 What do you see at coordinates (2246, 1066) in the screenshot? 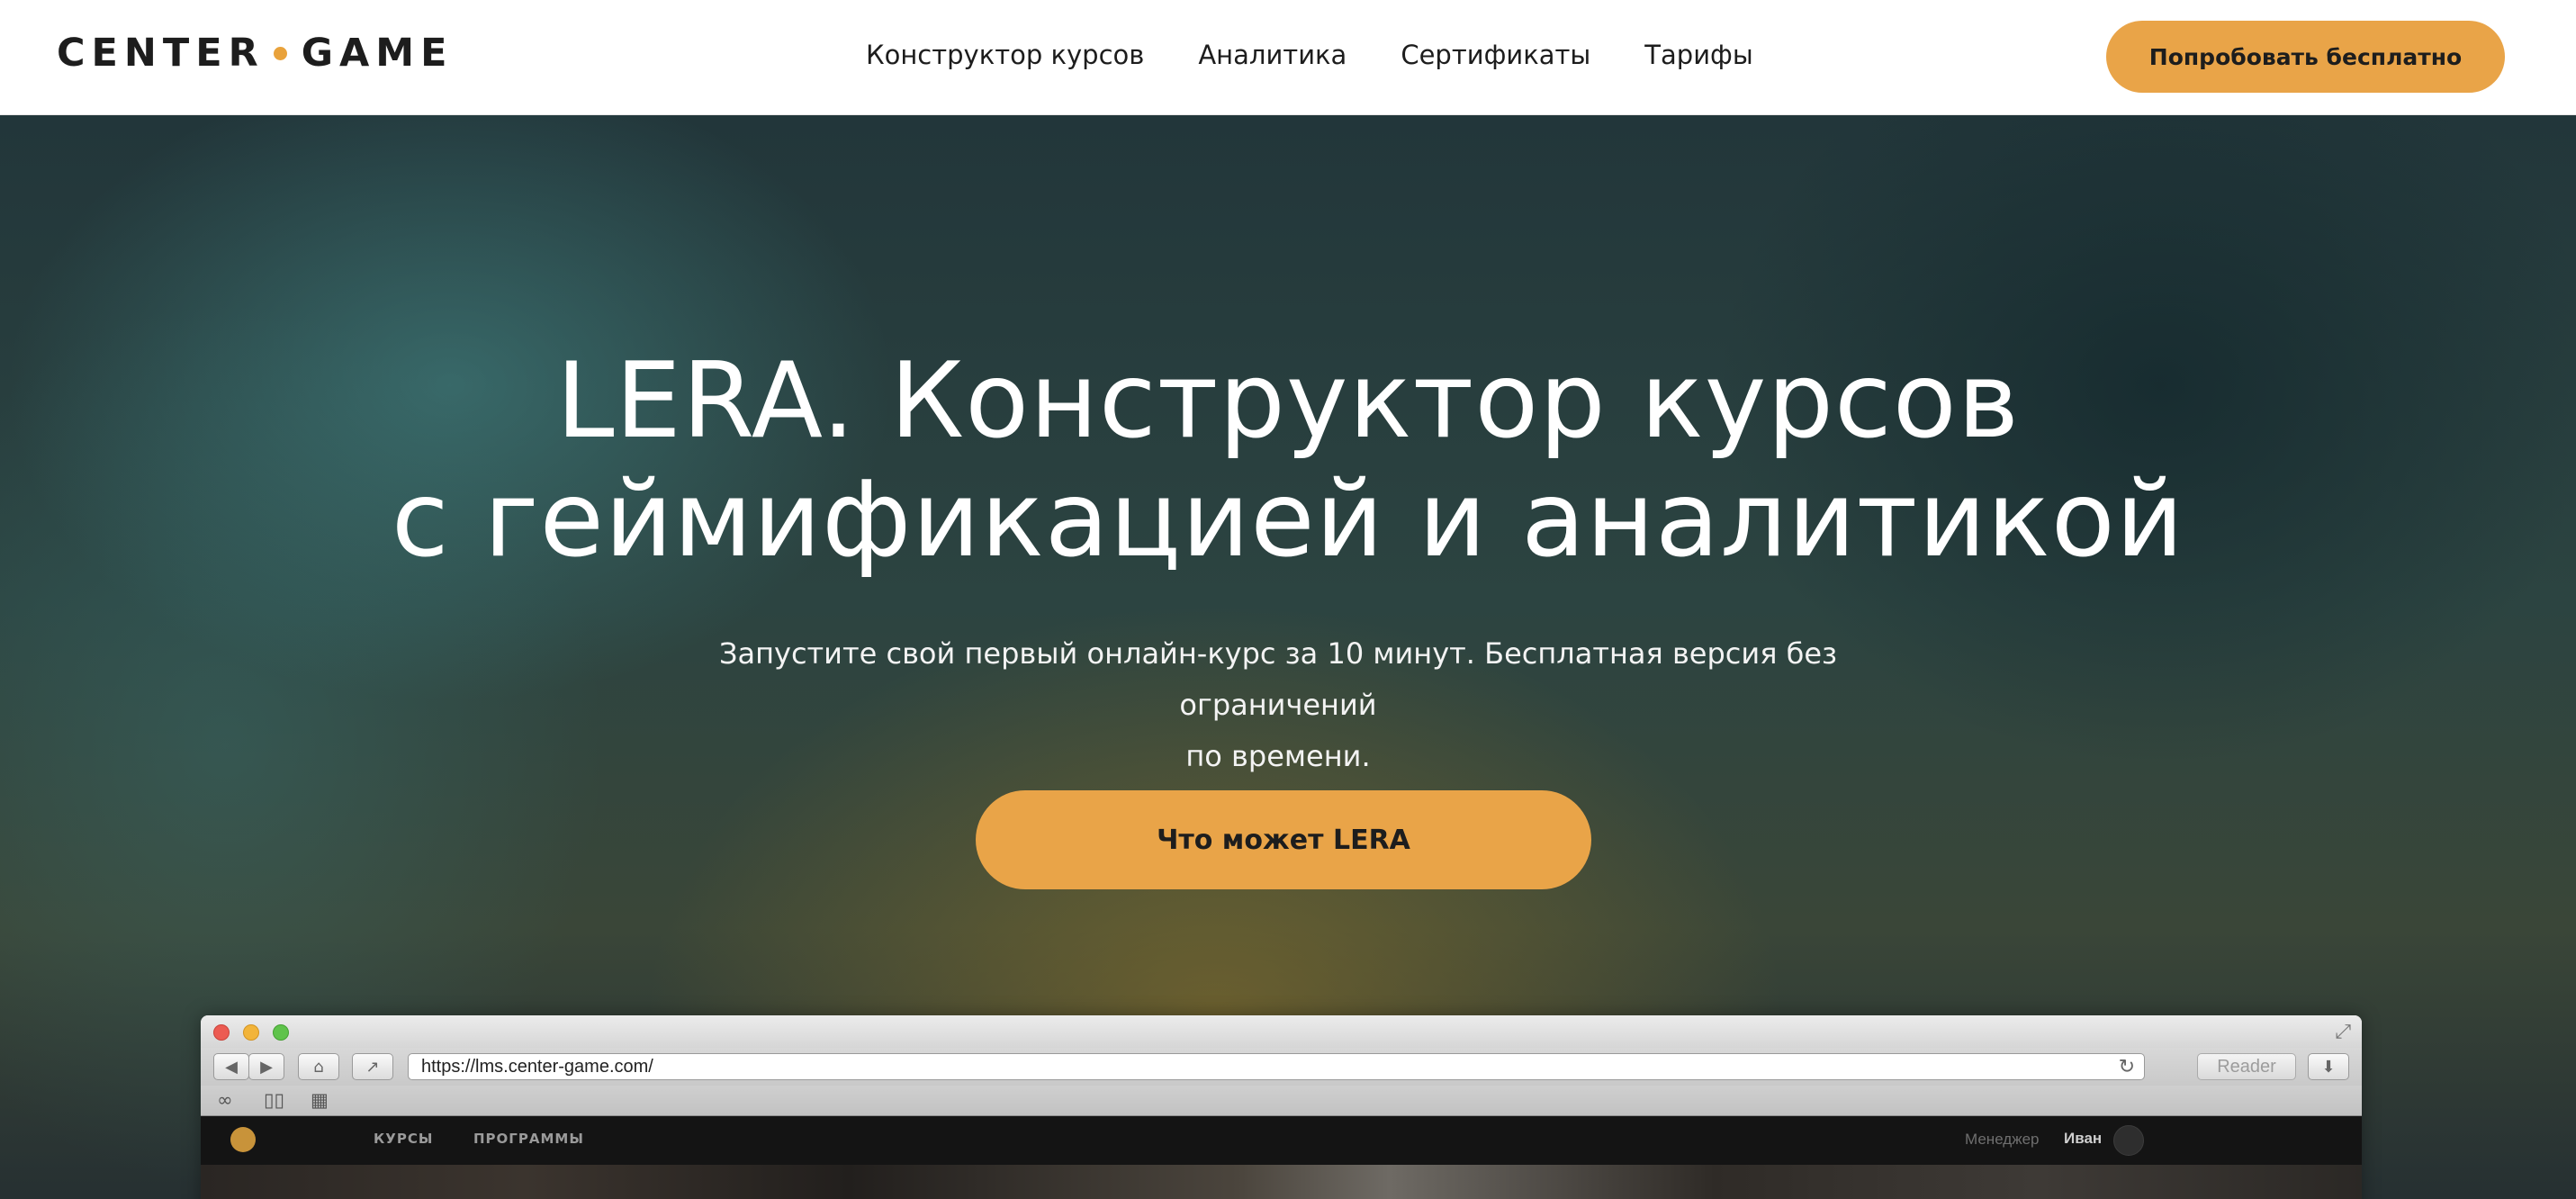
I see `reader-button: Reader` at bounding box center [2246, 1066].